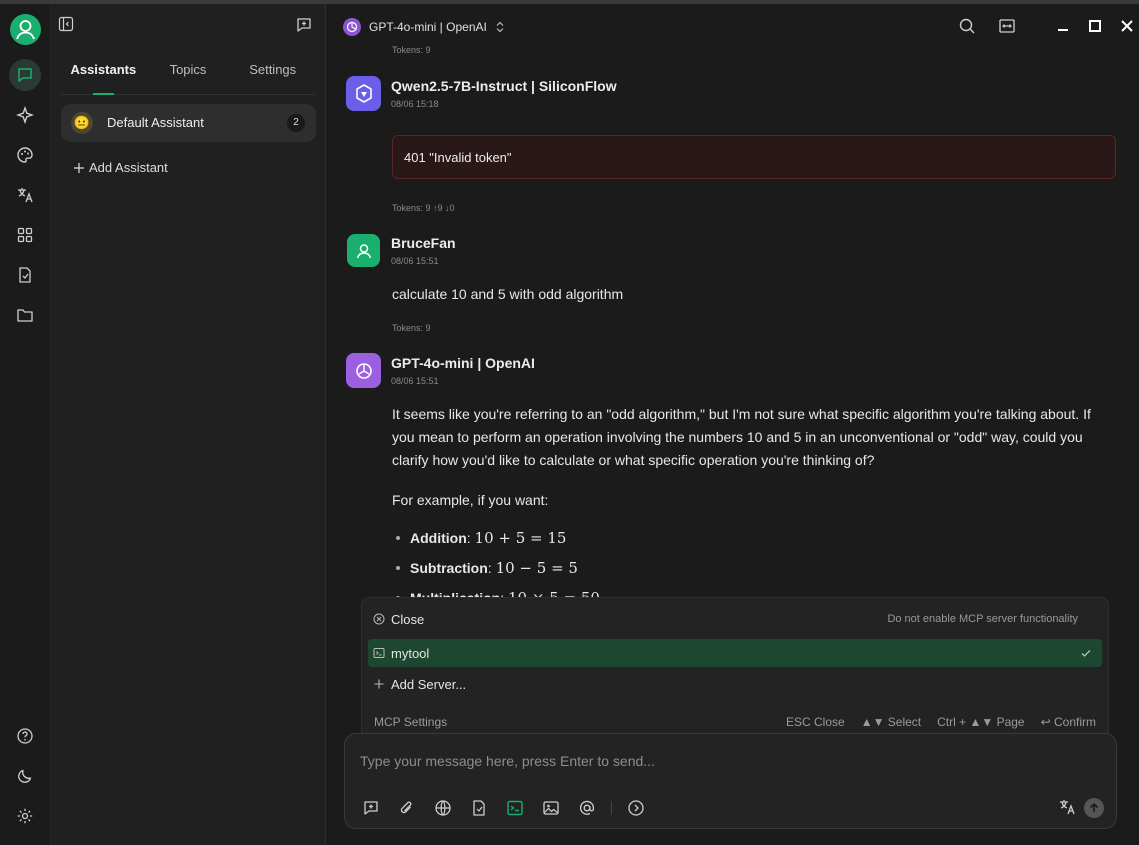 Image resolution: width=1139 pixels, height=845 pixels. Describe the element at coordinates (754, 157) in the screenshot. I see `error-message: 401 "Invalid token"` at that location.